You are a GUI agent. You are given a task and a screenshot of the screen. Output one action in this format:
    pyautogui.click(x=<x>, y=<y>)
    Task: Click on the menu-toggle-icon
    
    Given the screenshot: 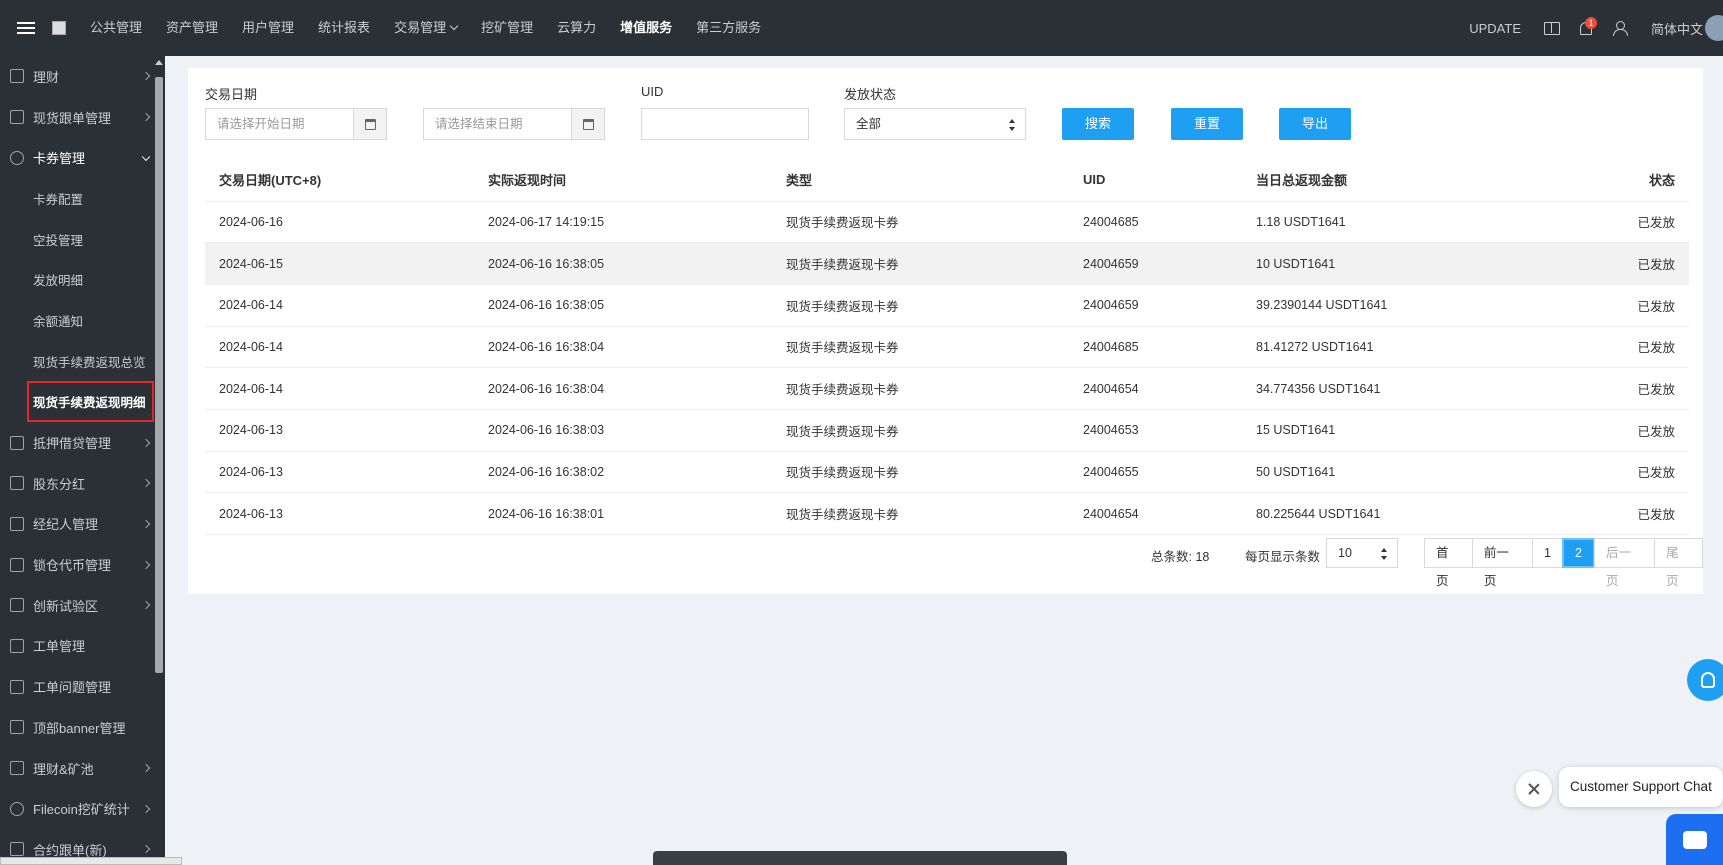 What is the action you would take?
    pyautogui.click(x=26, y=28)
    